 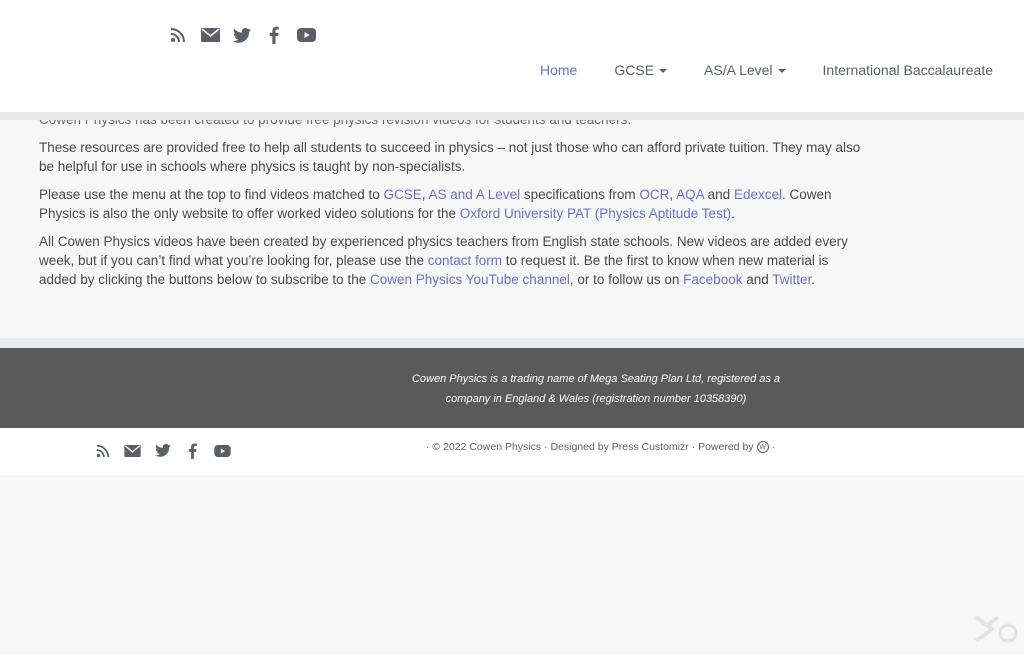 What do you see at coordinates (773, 447) in the screenshot?
I see `credits-end: ·` at bounding box center [773, 447].